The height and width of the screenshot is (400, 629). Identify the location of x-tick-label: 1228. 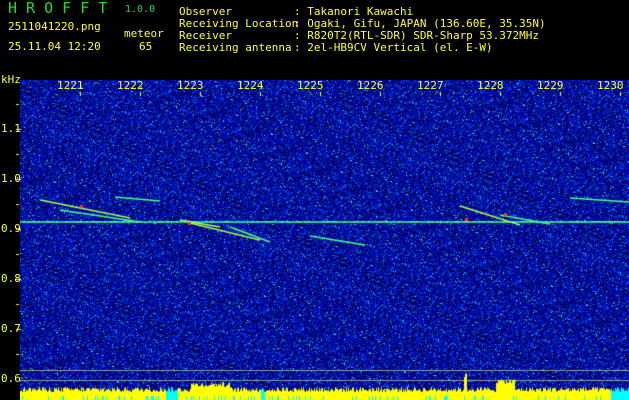
(490, 85).